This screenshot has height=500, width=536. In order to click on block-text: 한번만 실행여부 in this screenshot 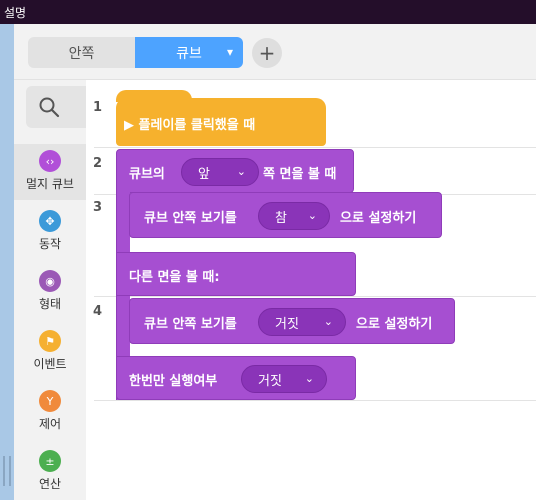, I will do `click(173, 381)`.